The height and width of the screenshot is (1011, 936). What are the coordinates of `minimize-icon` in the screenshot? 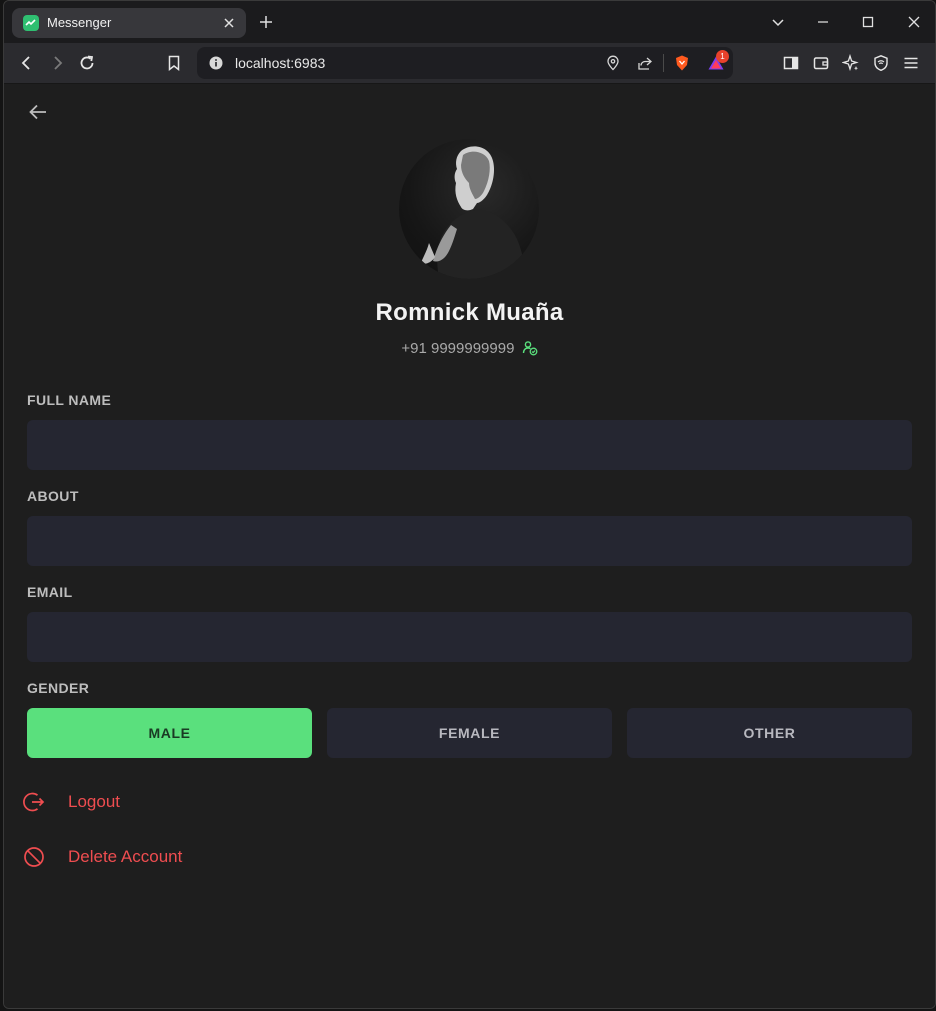 It's located at (823, 22).